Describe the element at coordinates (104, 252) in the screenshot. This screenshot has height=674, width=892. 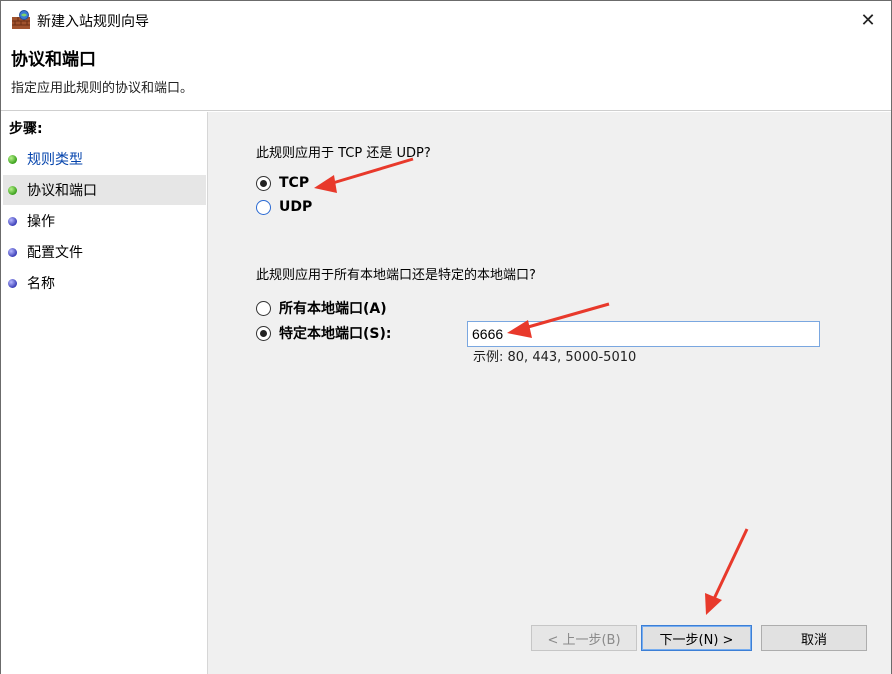
I see `step-profile: 配置文件` at that location.